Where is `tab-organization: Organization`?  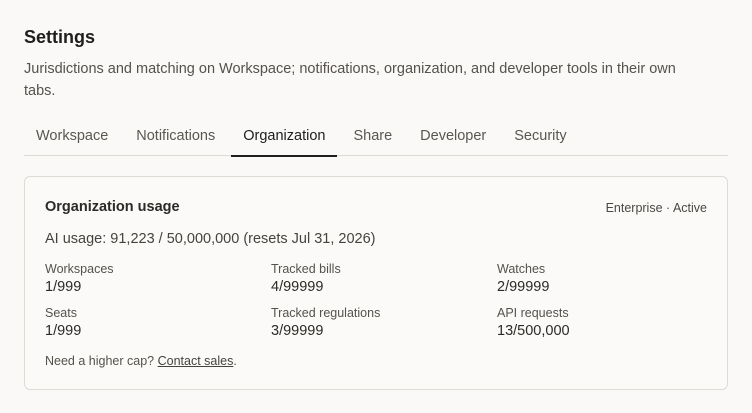 tab-organization: Organization is located at coordinates (284, 136).